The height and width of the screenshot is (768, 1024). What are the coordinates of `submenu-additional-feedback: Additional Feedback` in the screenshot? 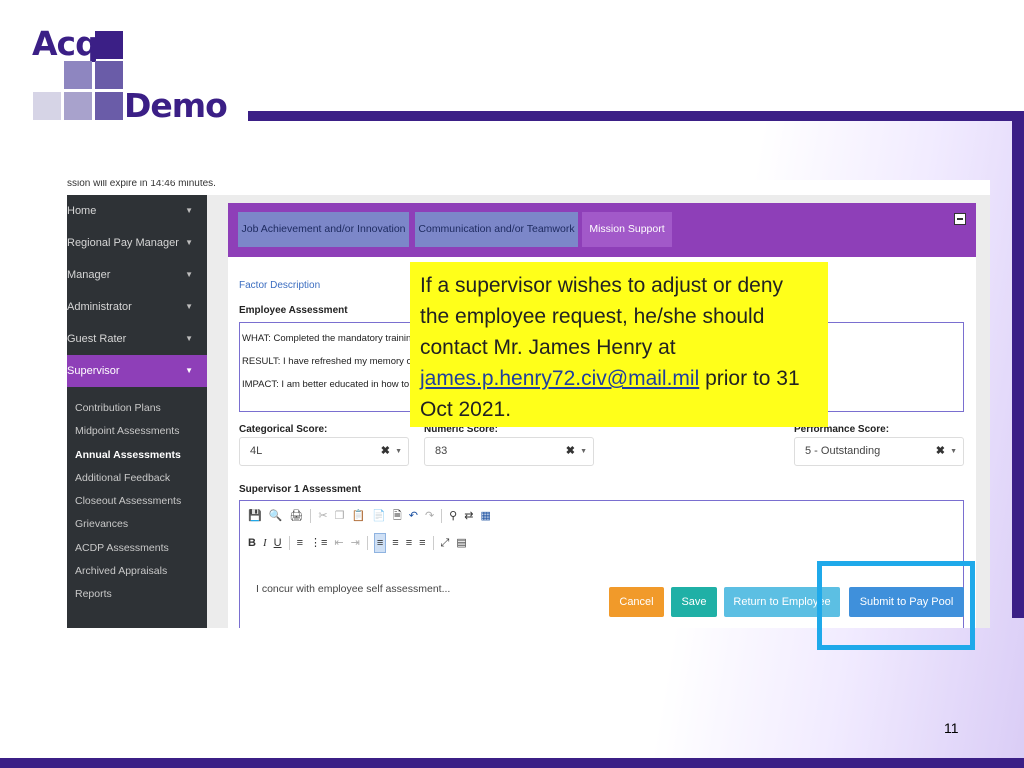 It's located at (137, 478).